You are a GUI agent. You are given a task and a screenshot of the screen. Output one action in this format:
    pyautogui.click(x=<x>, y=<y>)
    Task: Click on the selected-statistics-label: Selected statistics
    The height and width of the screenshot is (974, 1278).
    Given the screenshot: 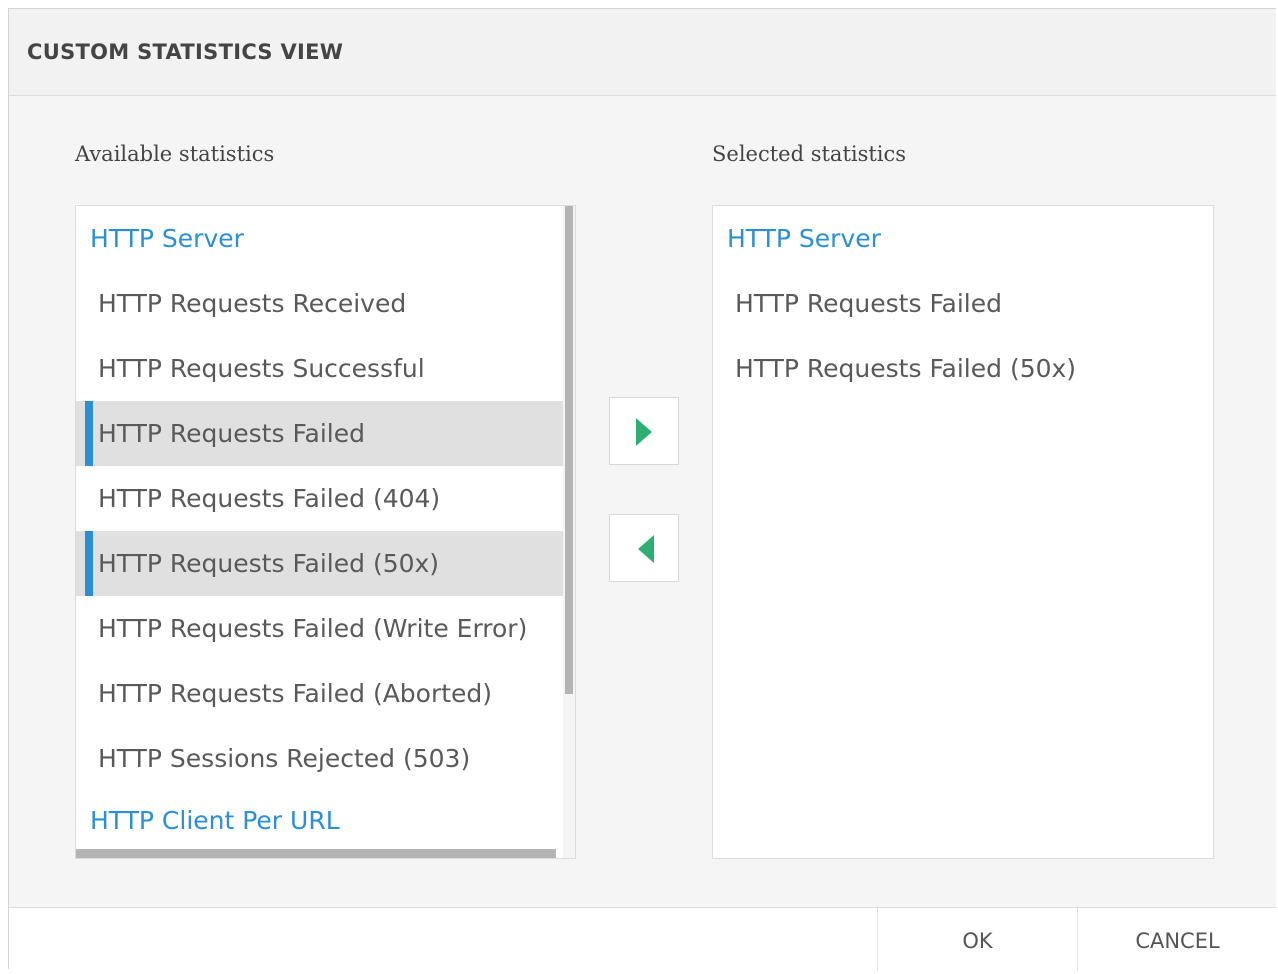 What is the action you would take?
    pyautogui.click(x=809, y=154)
    